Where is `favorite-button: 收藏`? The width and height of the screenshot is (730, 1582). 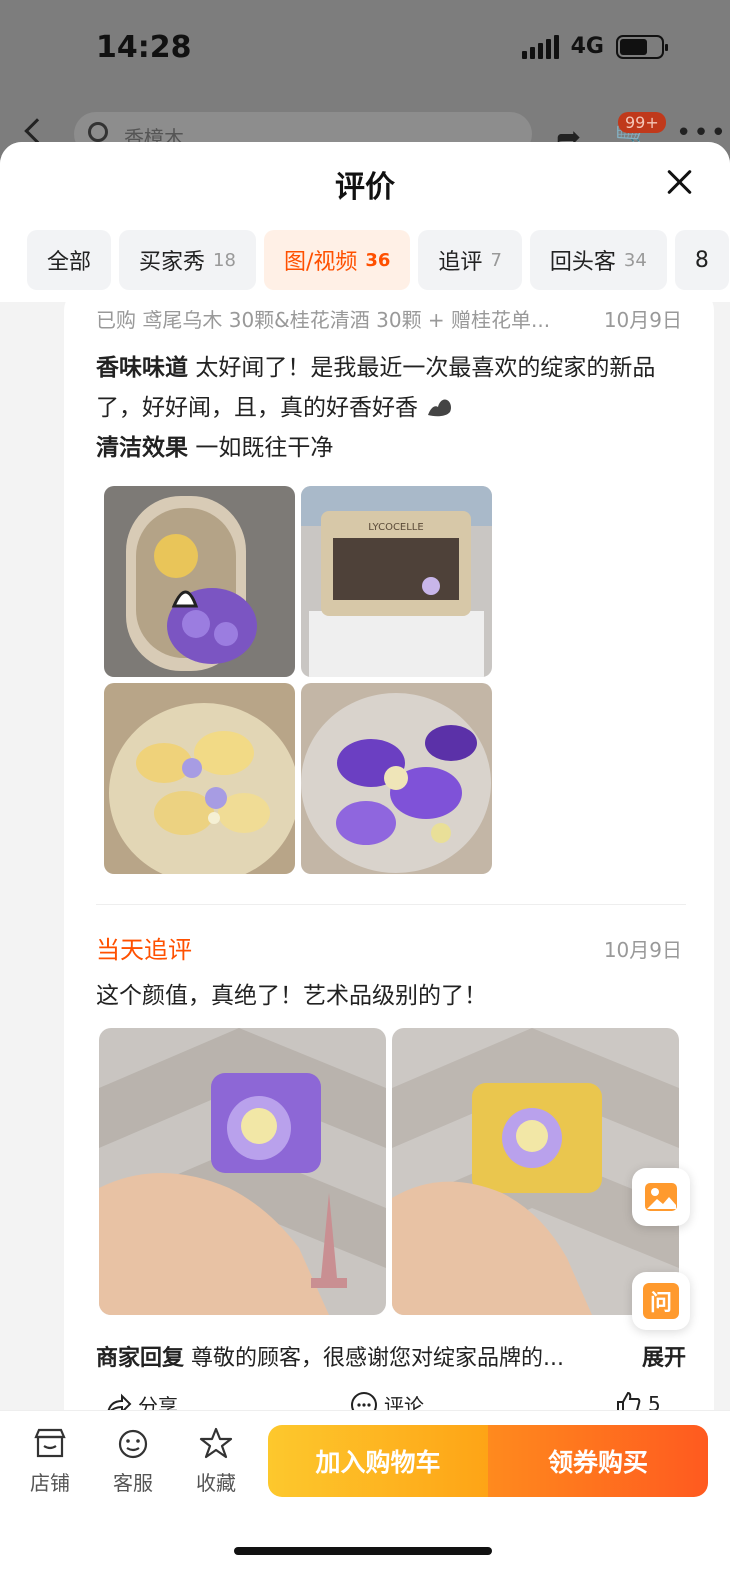 favorite-button: 收藏 is located at coordinates (216, 1461).